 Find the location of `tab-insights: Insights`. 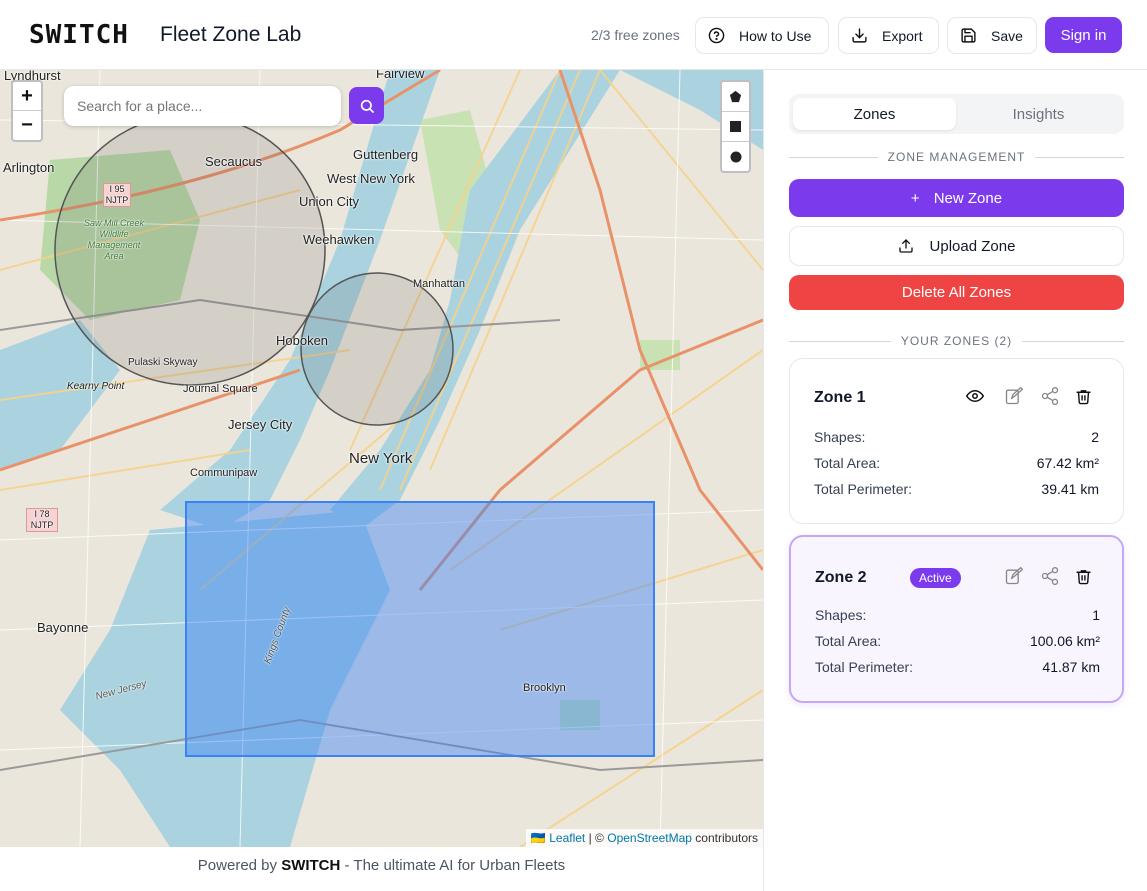

tab-insights: Insights is located at coordinates (1038, 114).